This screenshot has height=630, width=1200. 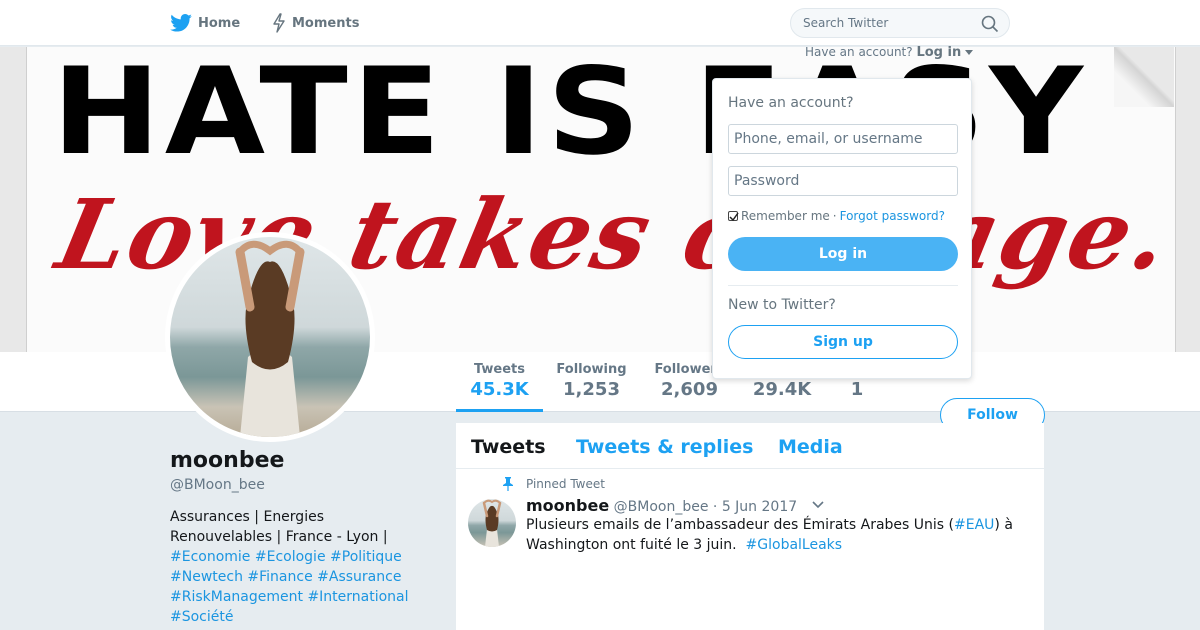 I want to click on stat-value: 45.3K, so click(x=499, y=389).